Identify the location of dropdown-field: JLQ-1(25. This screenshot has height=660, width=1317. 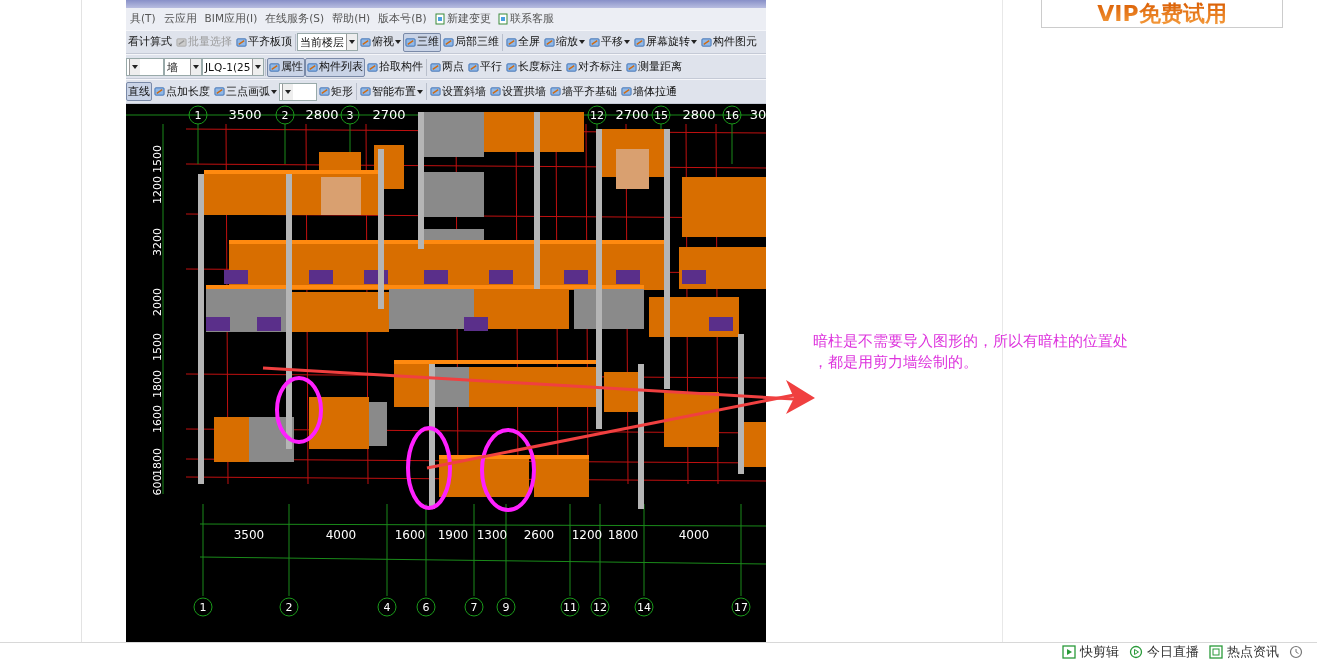
(233, 67).